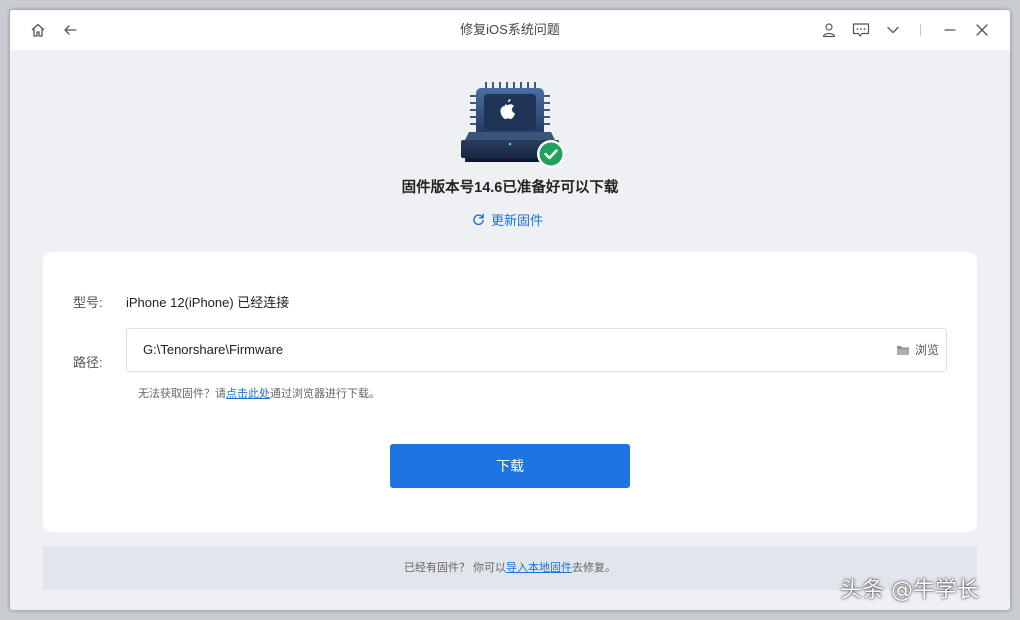 The width and height of the screenshot is (1020, 620). Describe the element at coordinates (38, 30) in the screenshot. I see `home-icon` at that location.